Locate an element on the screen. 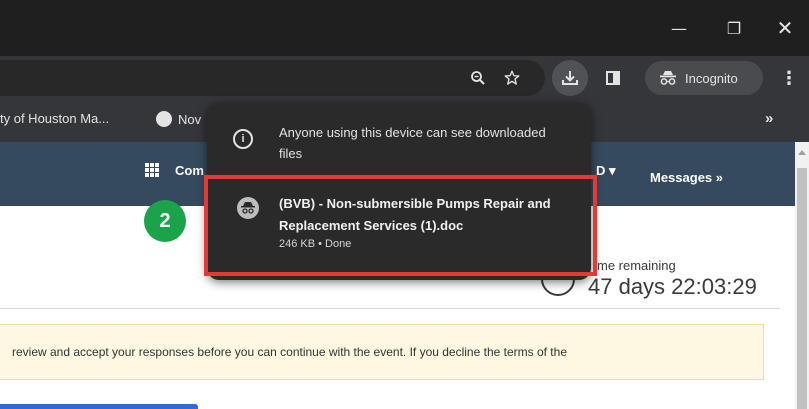 The image size is (809, 409). info-icon: i is located at coordinates (243, 139).